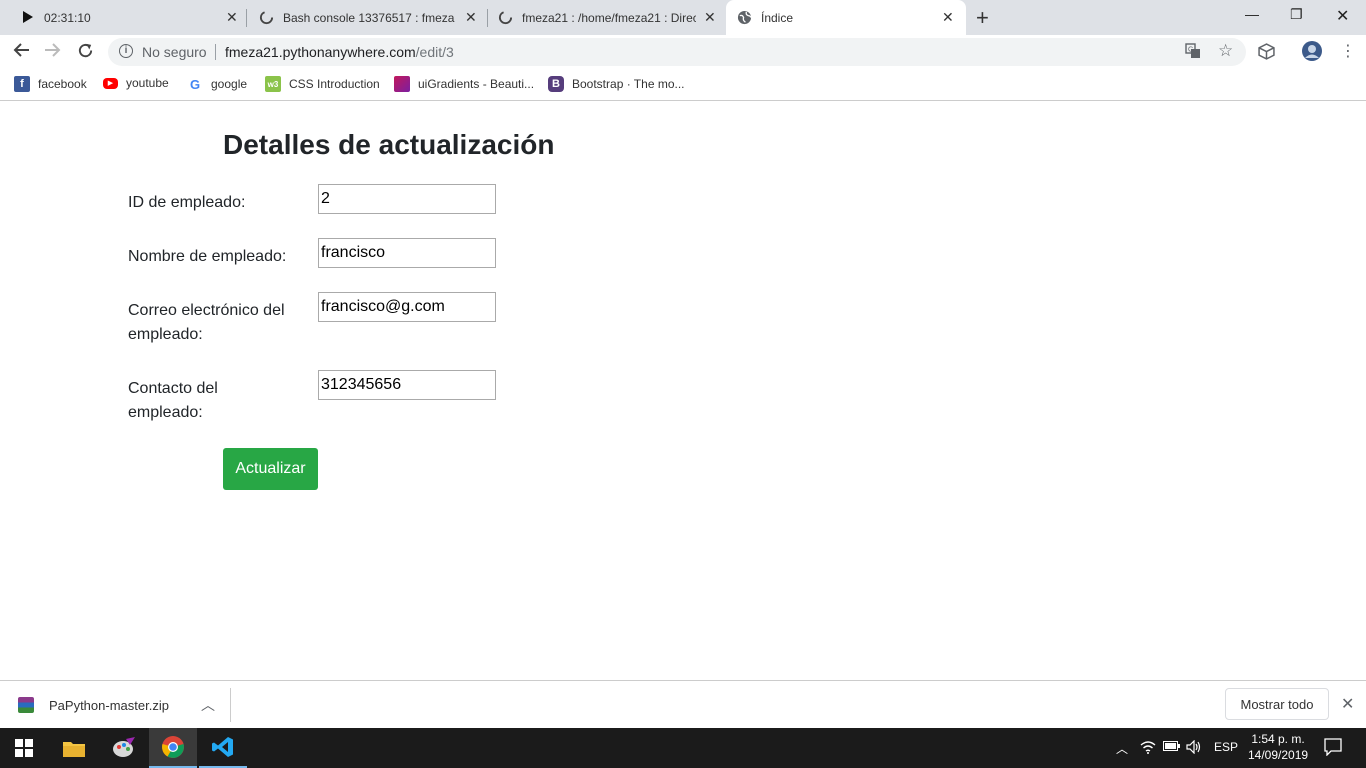 The width and height of the screenshot is (1366, 768). Describe the element at coordinates (334, 84) in the screenshot. I see `bookmark-label: CSS Introduction` at that location.